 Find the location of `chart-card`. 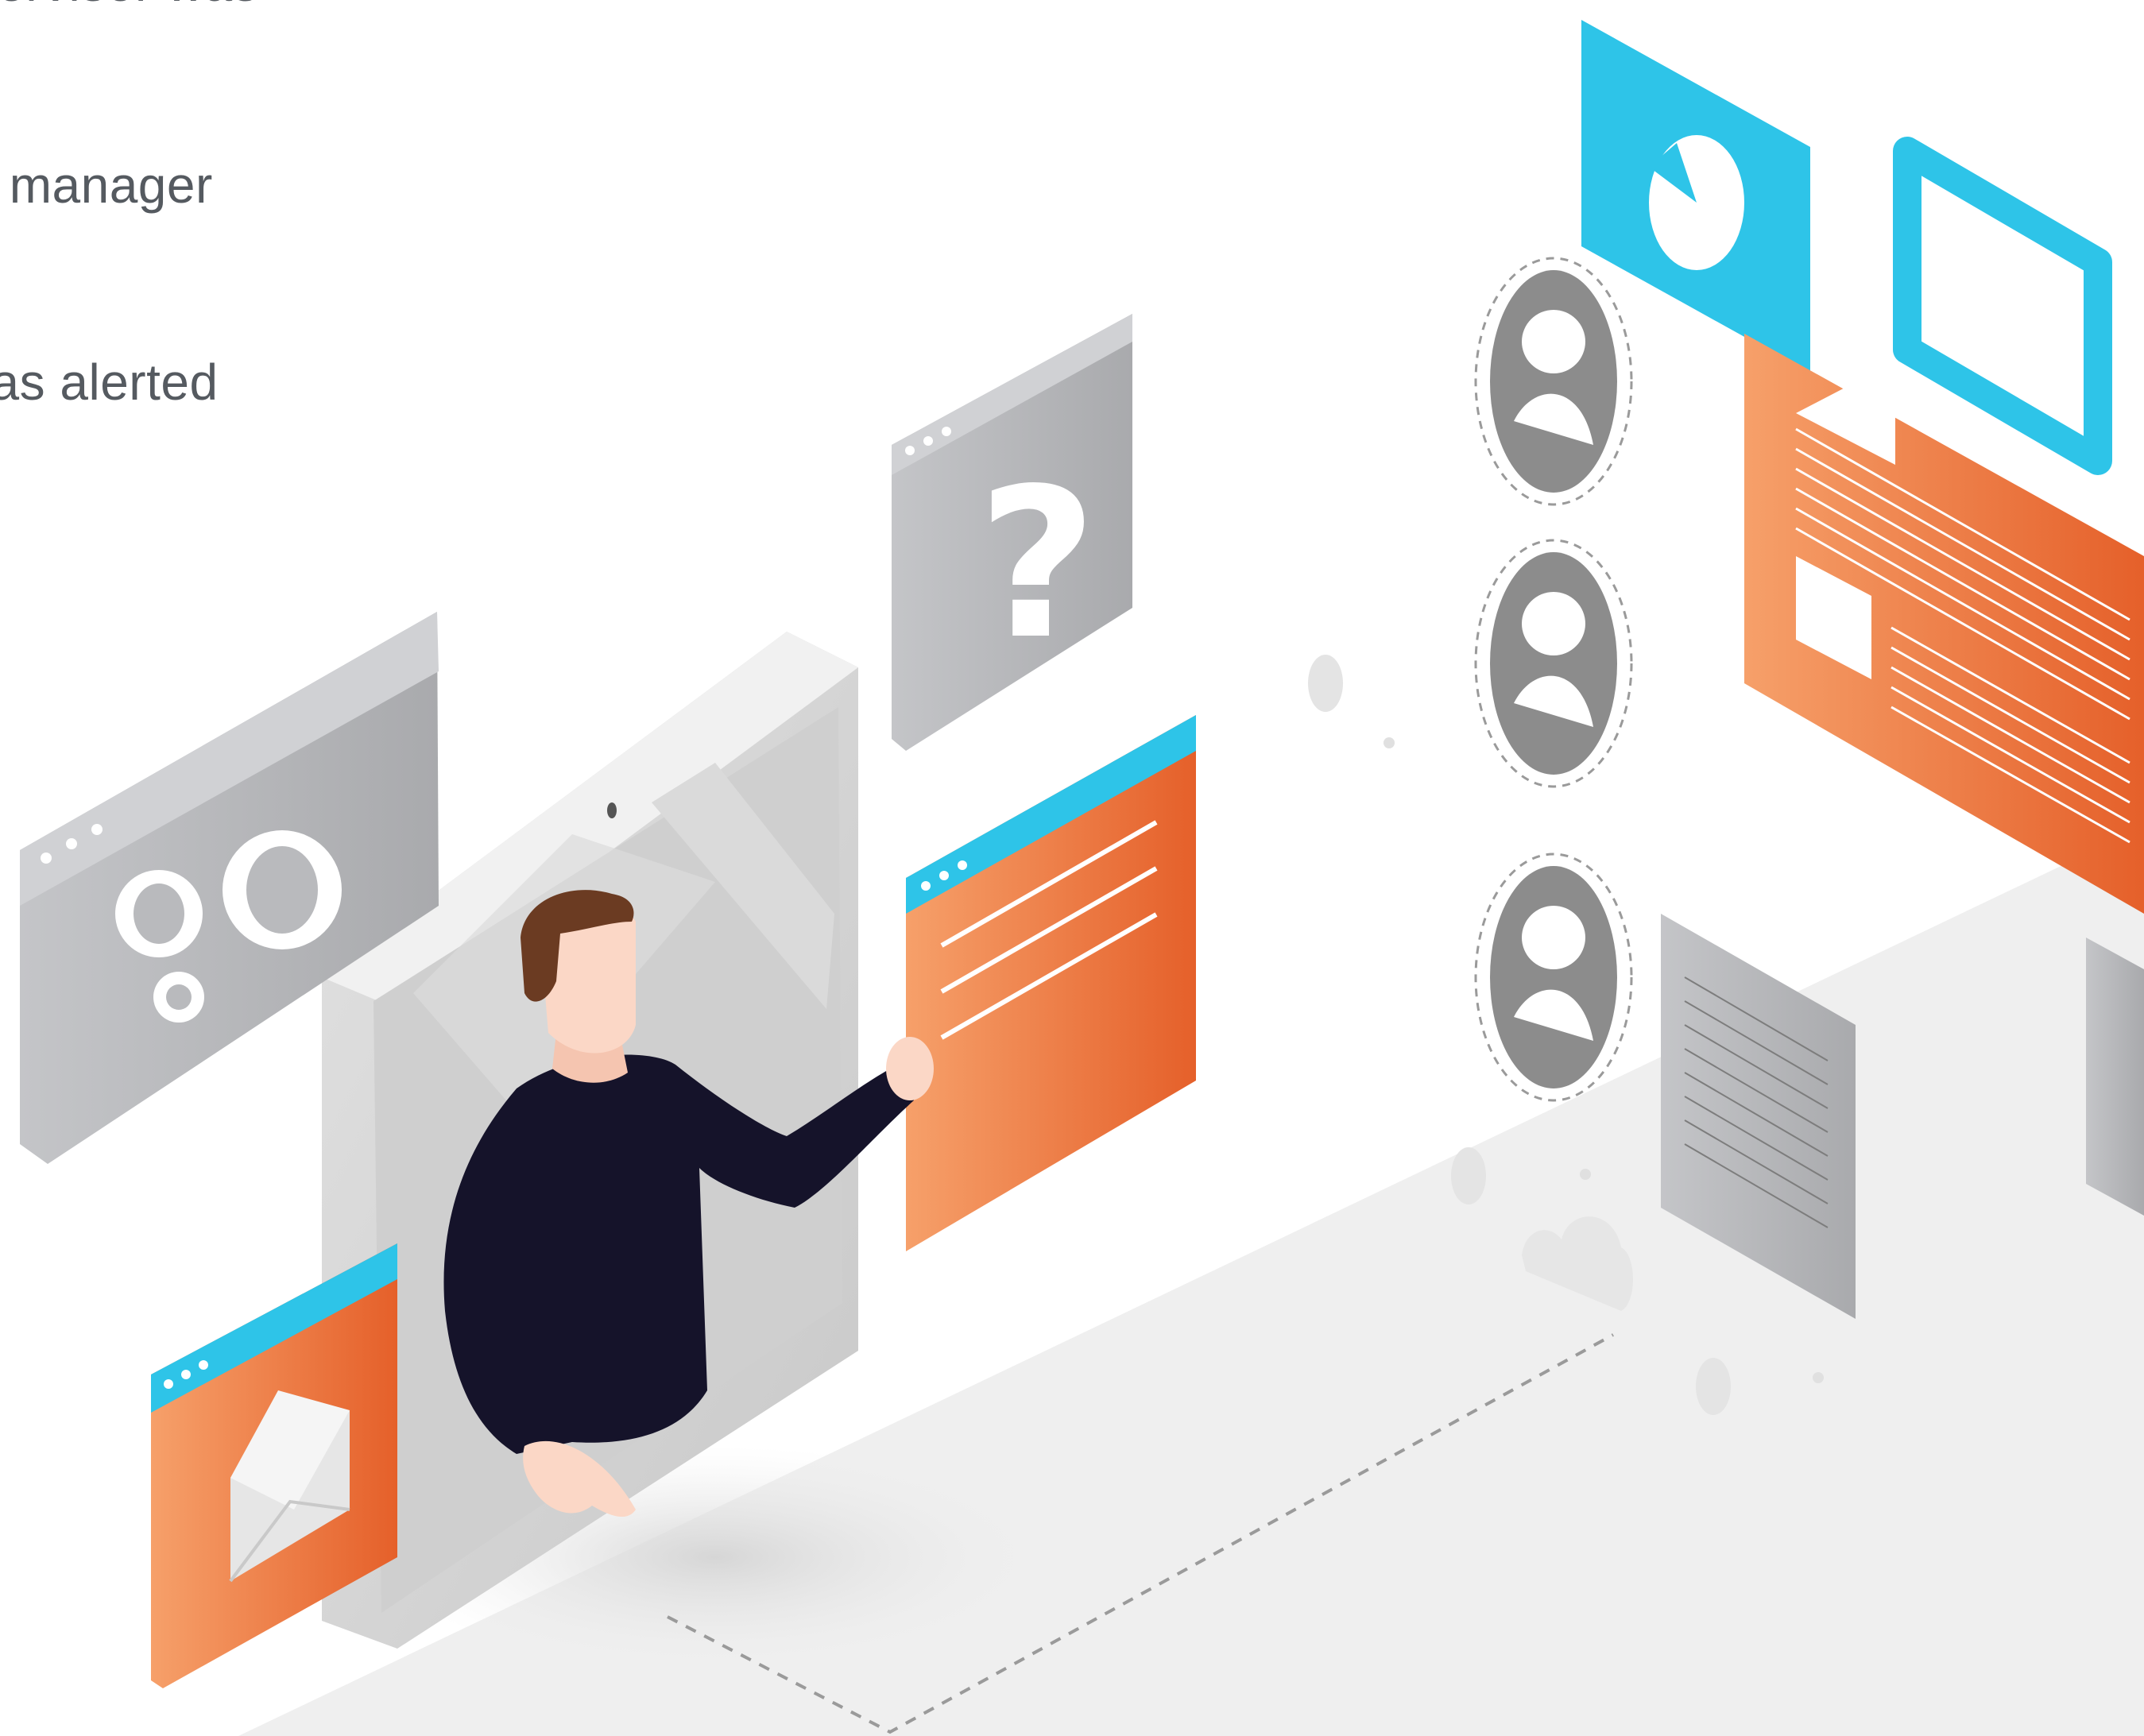

chart-card is located at coordinates (1695, 196).